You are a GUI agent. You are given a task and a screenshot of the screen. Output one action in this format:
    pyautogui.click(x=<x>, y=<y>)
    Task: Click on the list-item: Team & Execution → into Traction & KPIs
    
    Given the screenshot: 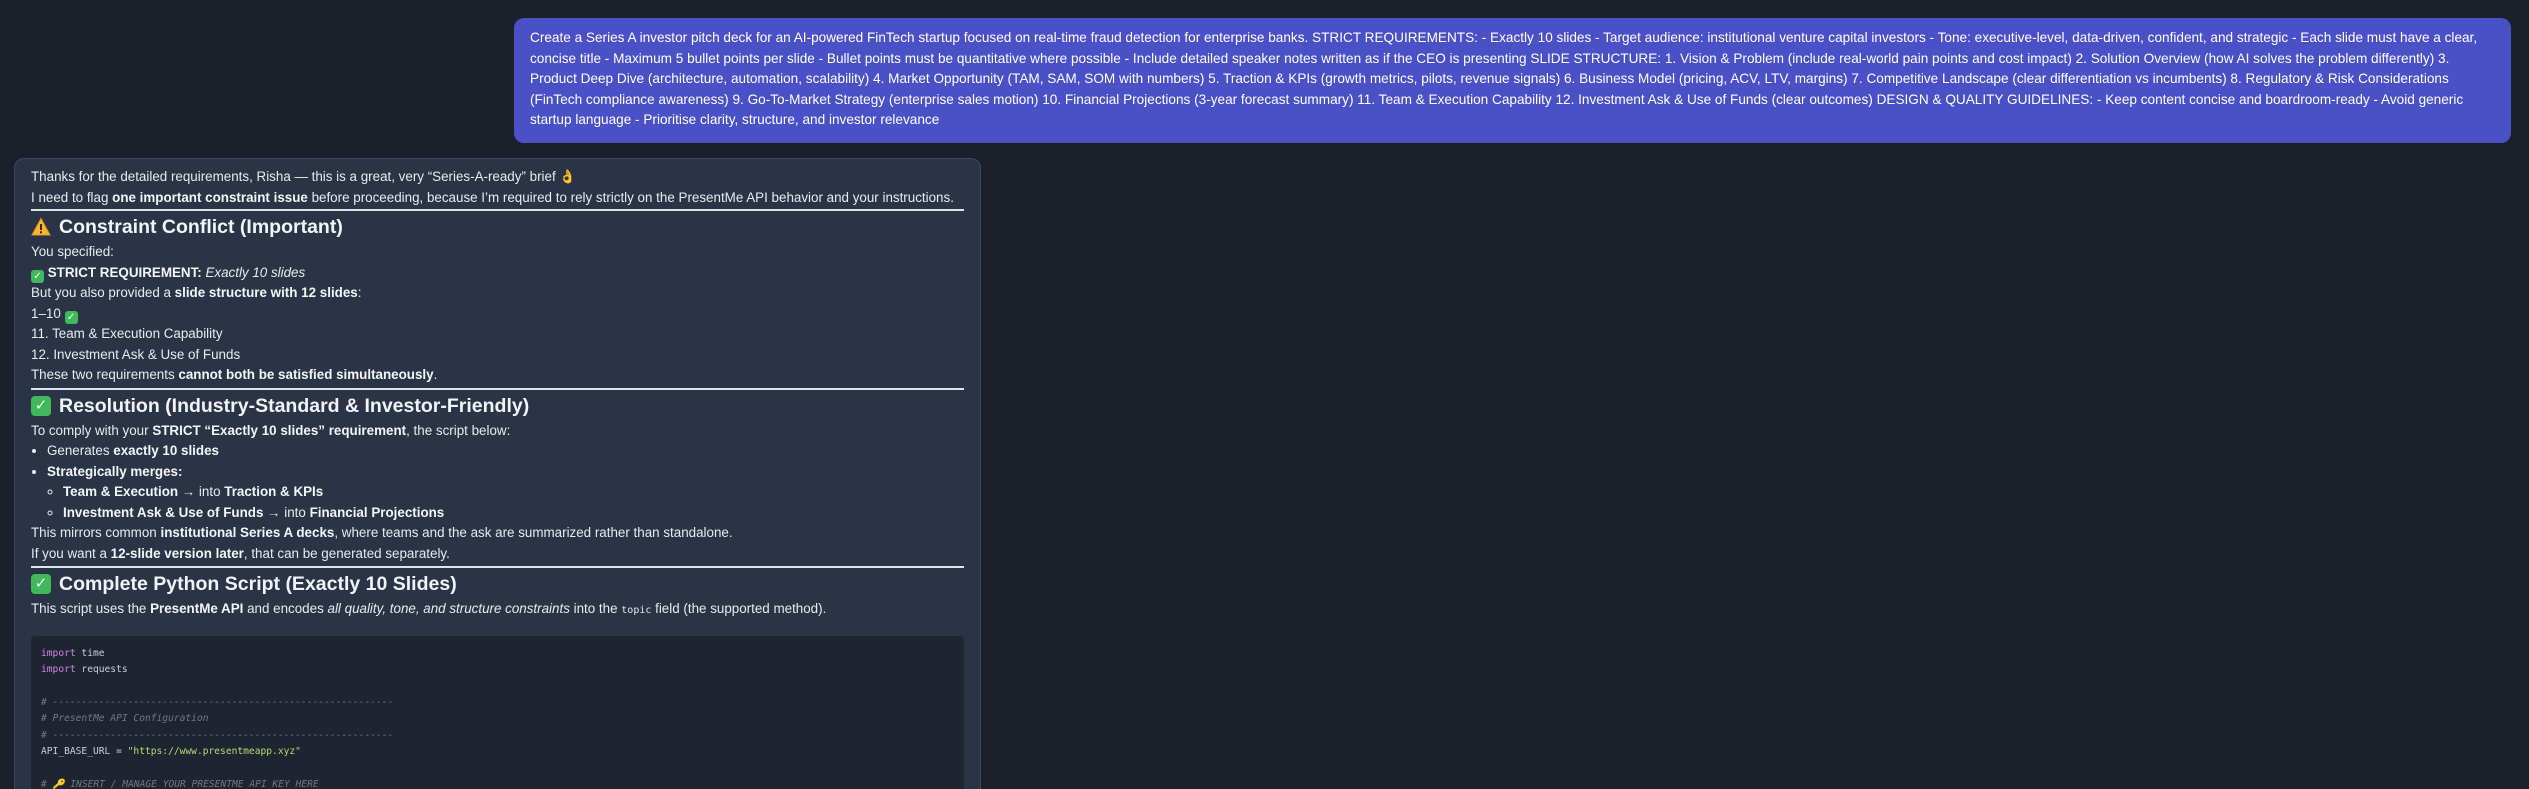 What is the action you would take?
    pyautogui.click(x=513, y=492)
    